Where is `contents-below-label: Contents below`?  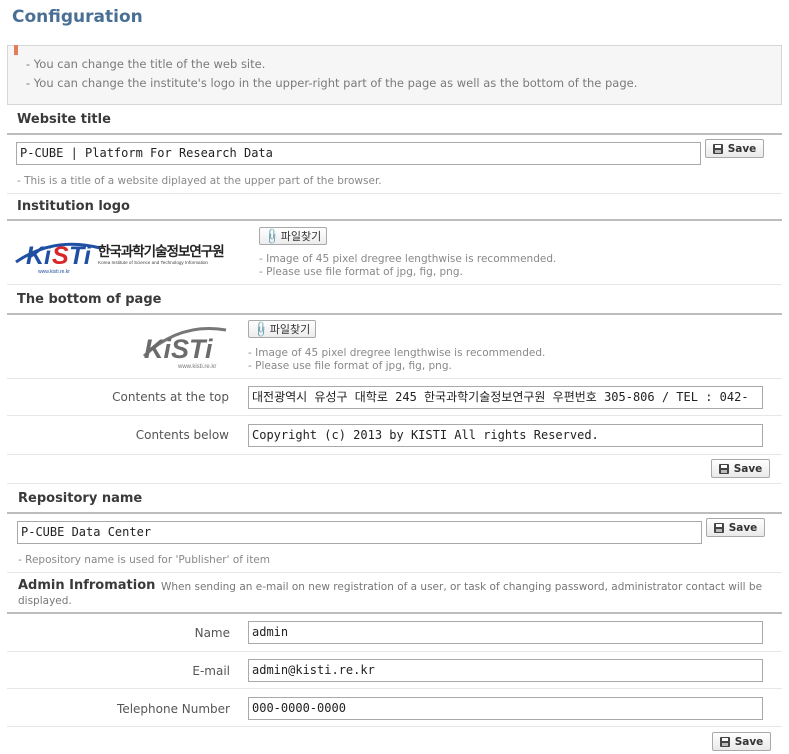
contents-below-label: Contents below is located at coordinates (182, 435).